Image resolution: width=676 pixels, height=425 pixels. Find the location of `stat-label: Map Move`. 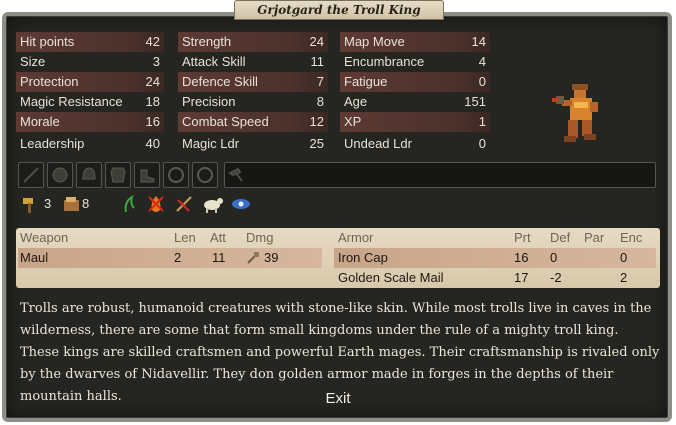

stat-label: Map Move is located at coordinates (374, 41).